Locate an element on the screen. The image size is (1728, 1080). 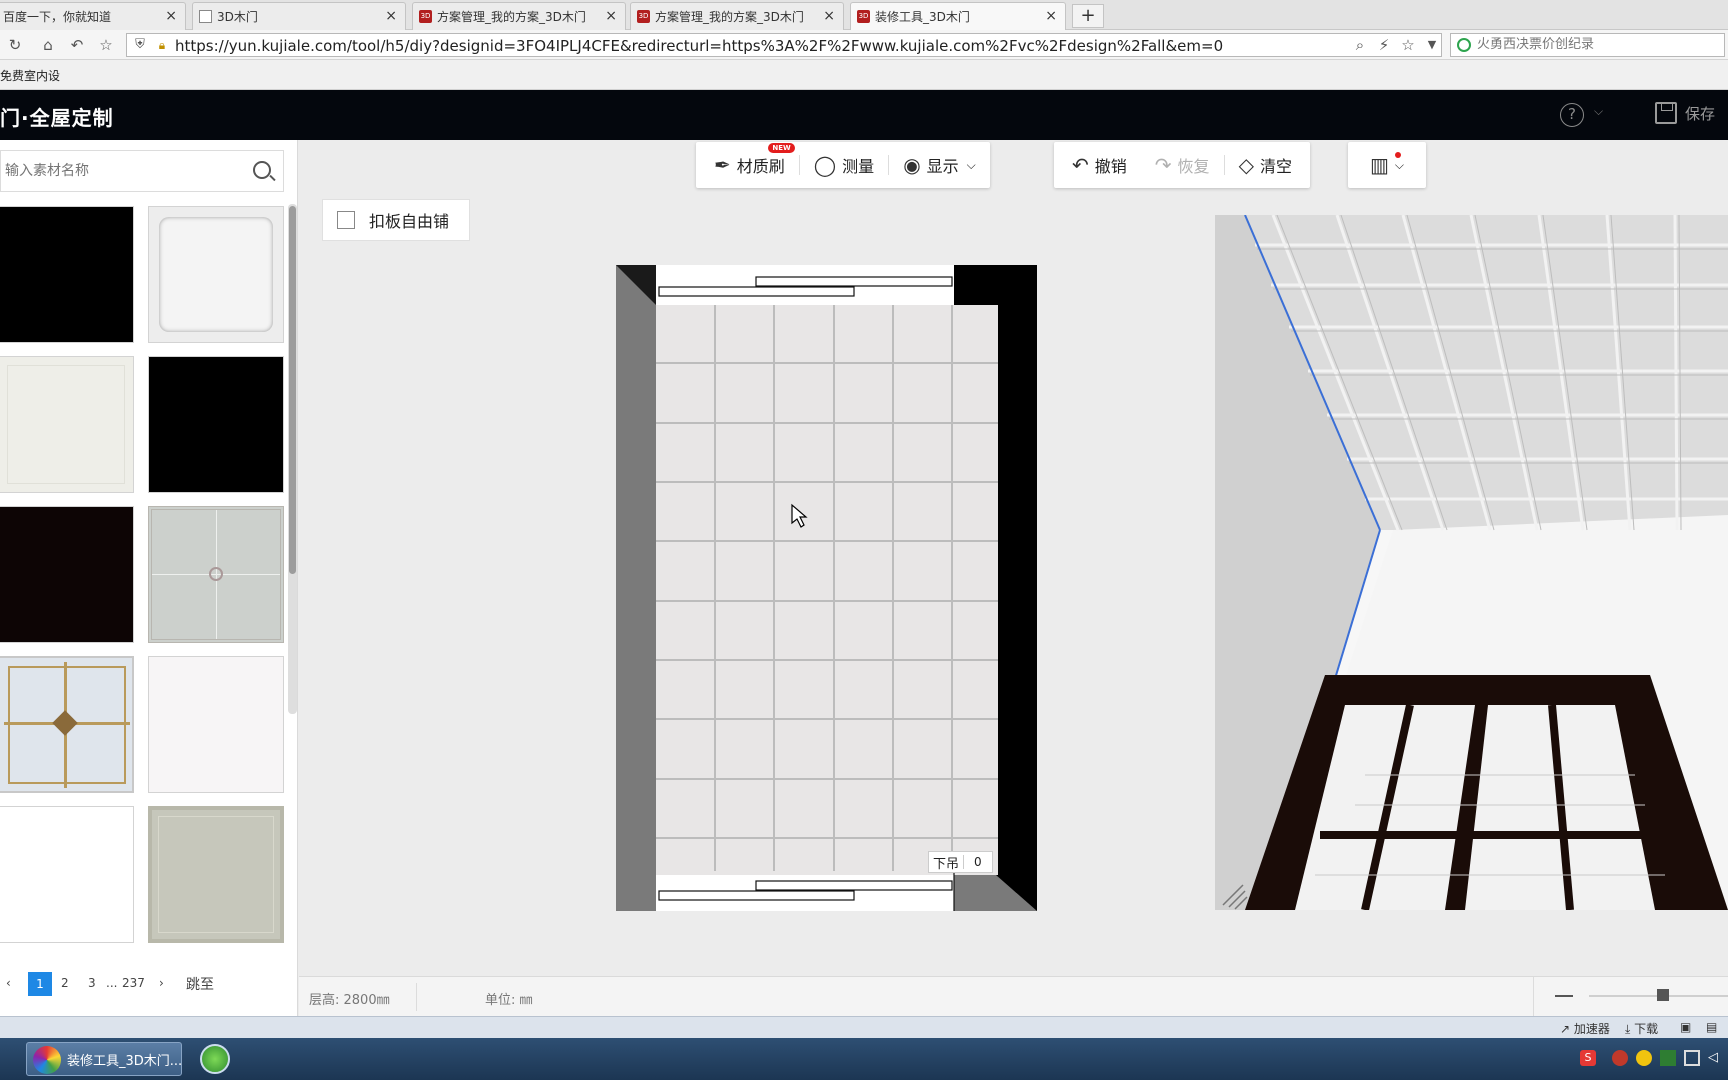
material-tile-dark-brown is located at coordinates (67, 574).